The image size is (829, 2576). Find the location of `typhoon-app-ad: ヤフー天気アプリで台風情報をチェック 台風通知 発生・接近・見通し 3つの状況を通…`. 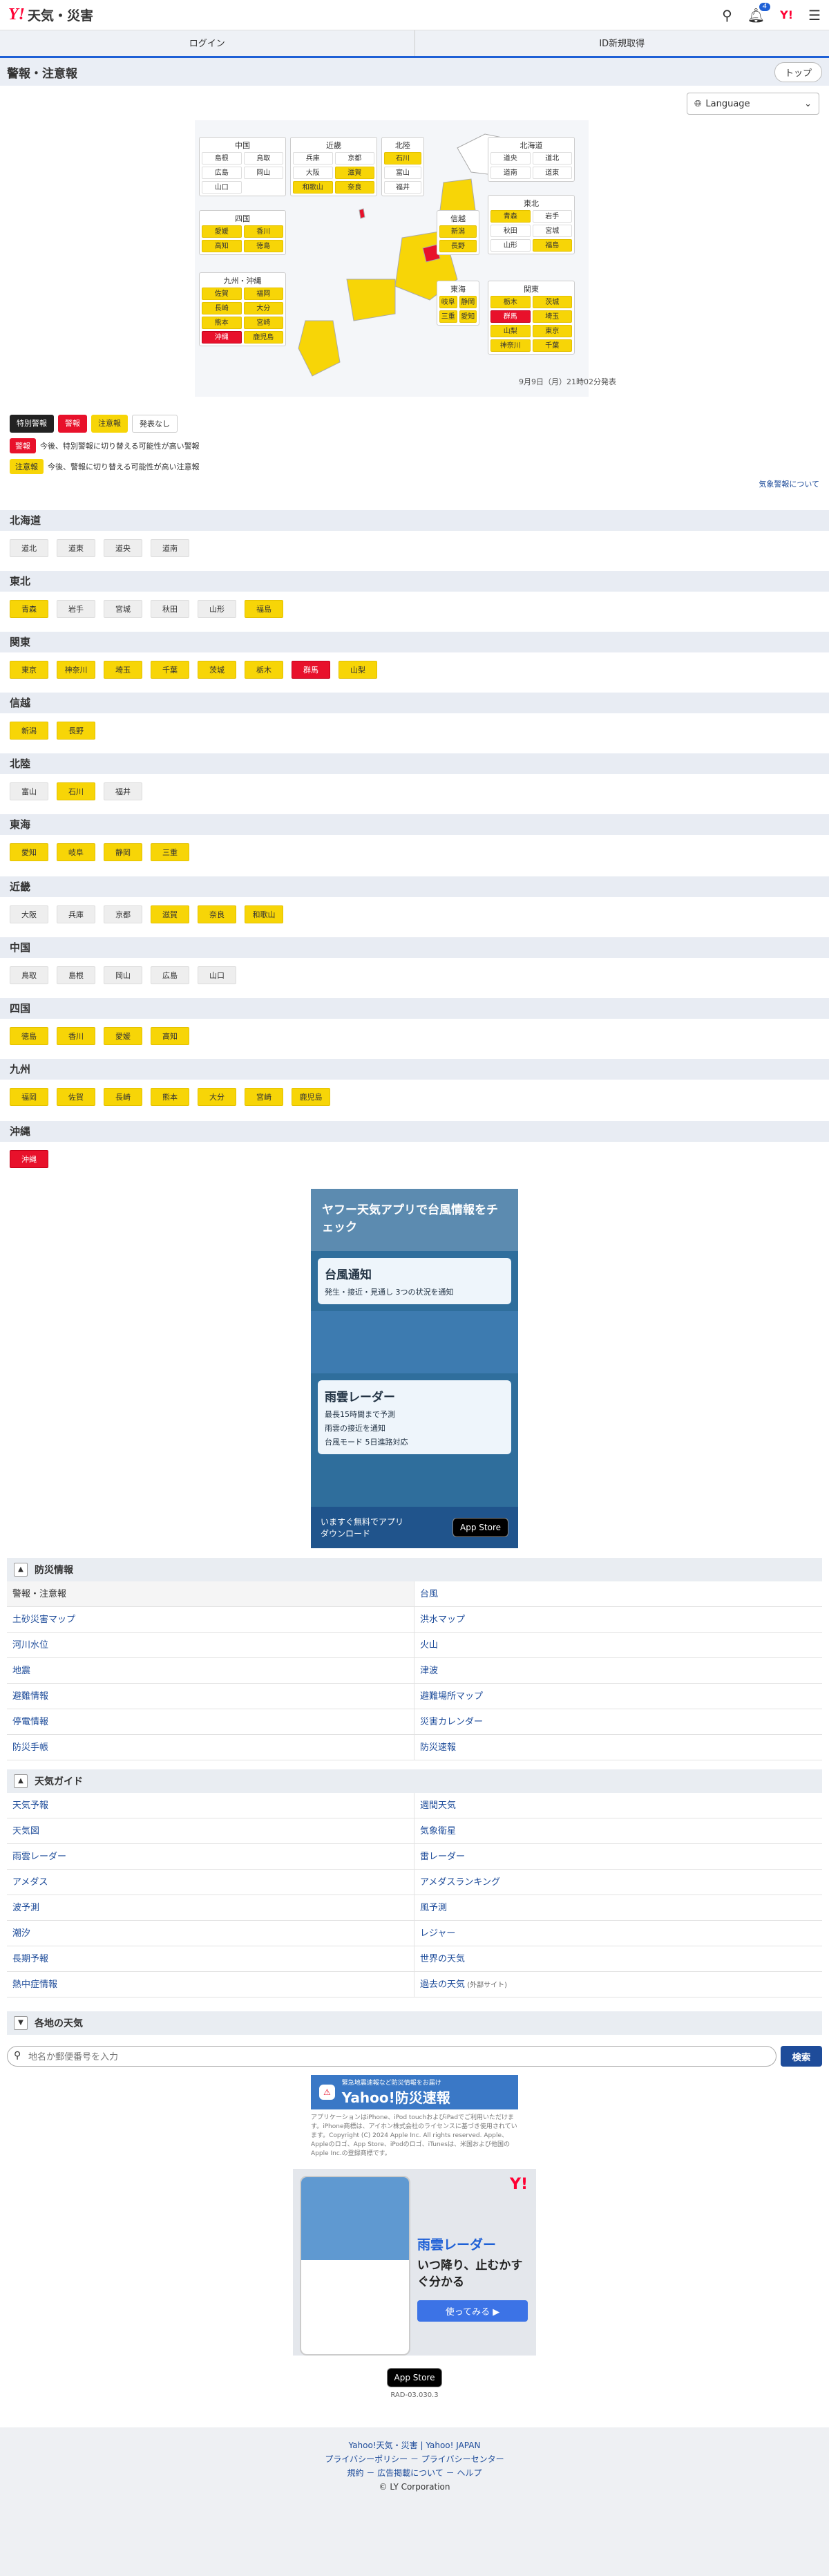

typhoon-app-ad: ヤフー天気アプリで台風情報をチェック 台風通知 発生・接近・見通し 3つの状況を通… is located at coordinates (414, 1368).